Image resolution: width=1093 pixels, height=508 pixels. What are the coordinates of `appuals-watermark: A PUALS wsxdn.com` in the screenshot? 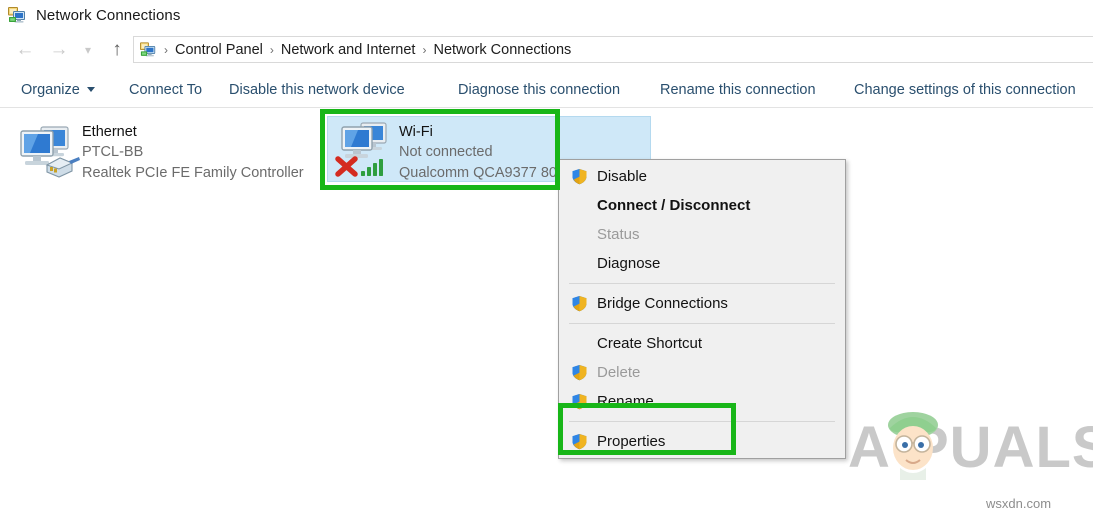 It's located at (970, 460).